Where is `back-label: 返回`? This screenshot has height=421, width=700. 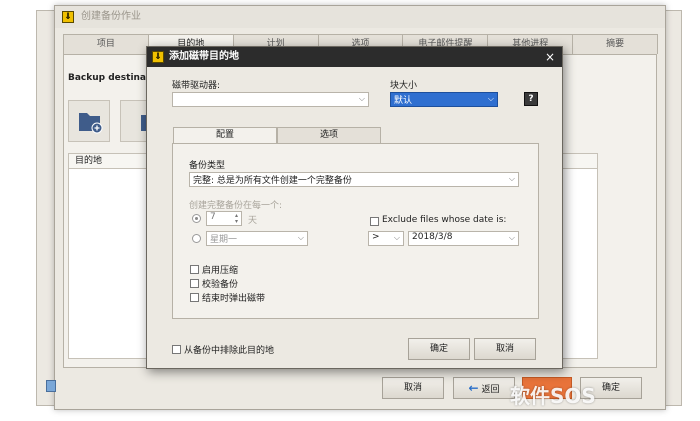 back-label: 返回 is located at coordinates (490, 390).